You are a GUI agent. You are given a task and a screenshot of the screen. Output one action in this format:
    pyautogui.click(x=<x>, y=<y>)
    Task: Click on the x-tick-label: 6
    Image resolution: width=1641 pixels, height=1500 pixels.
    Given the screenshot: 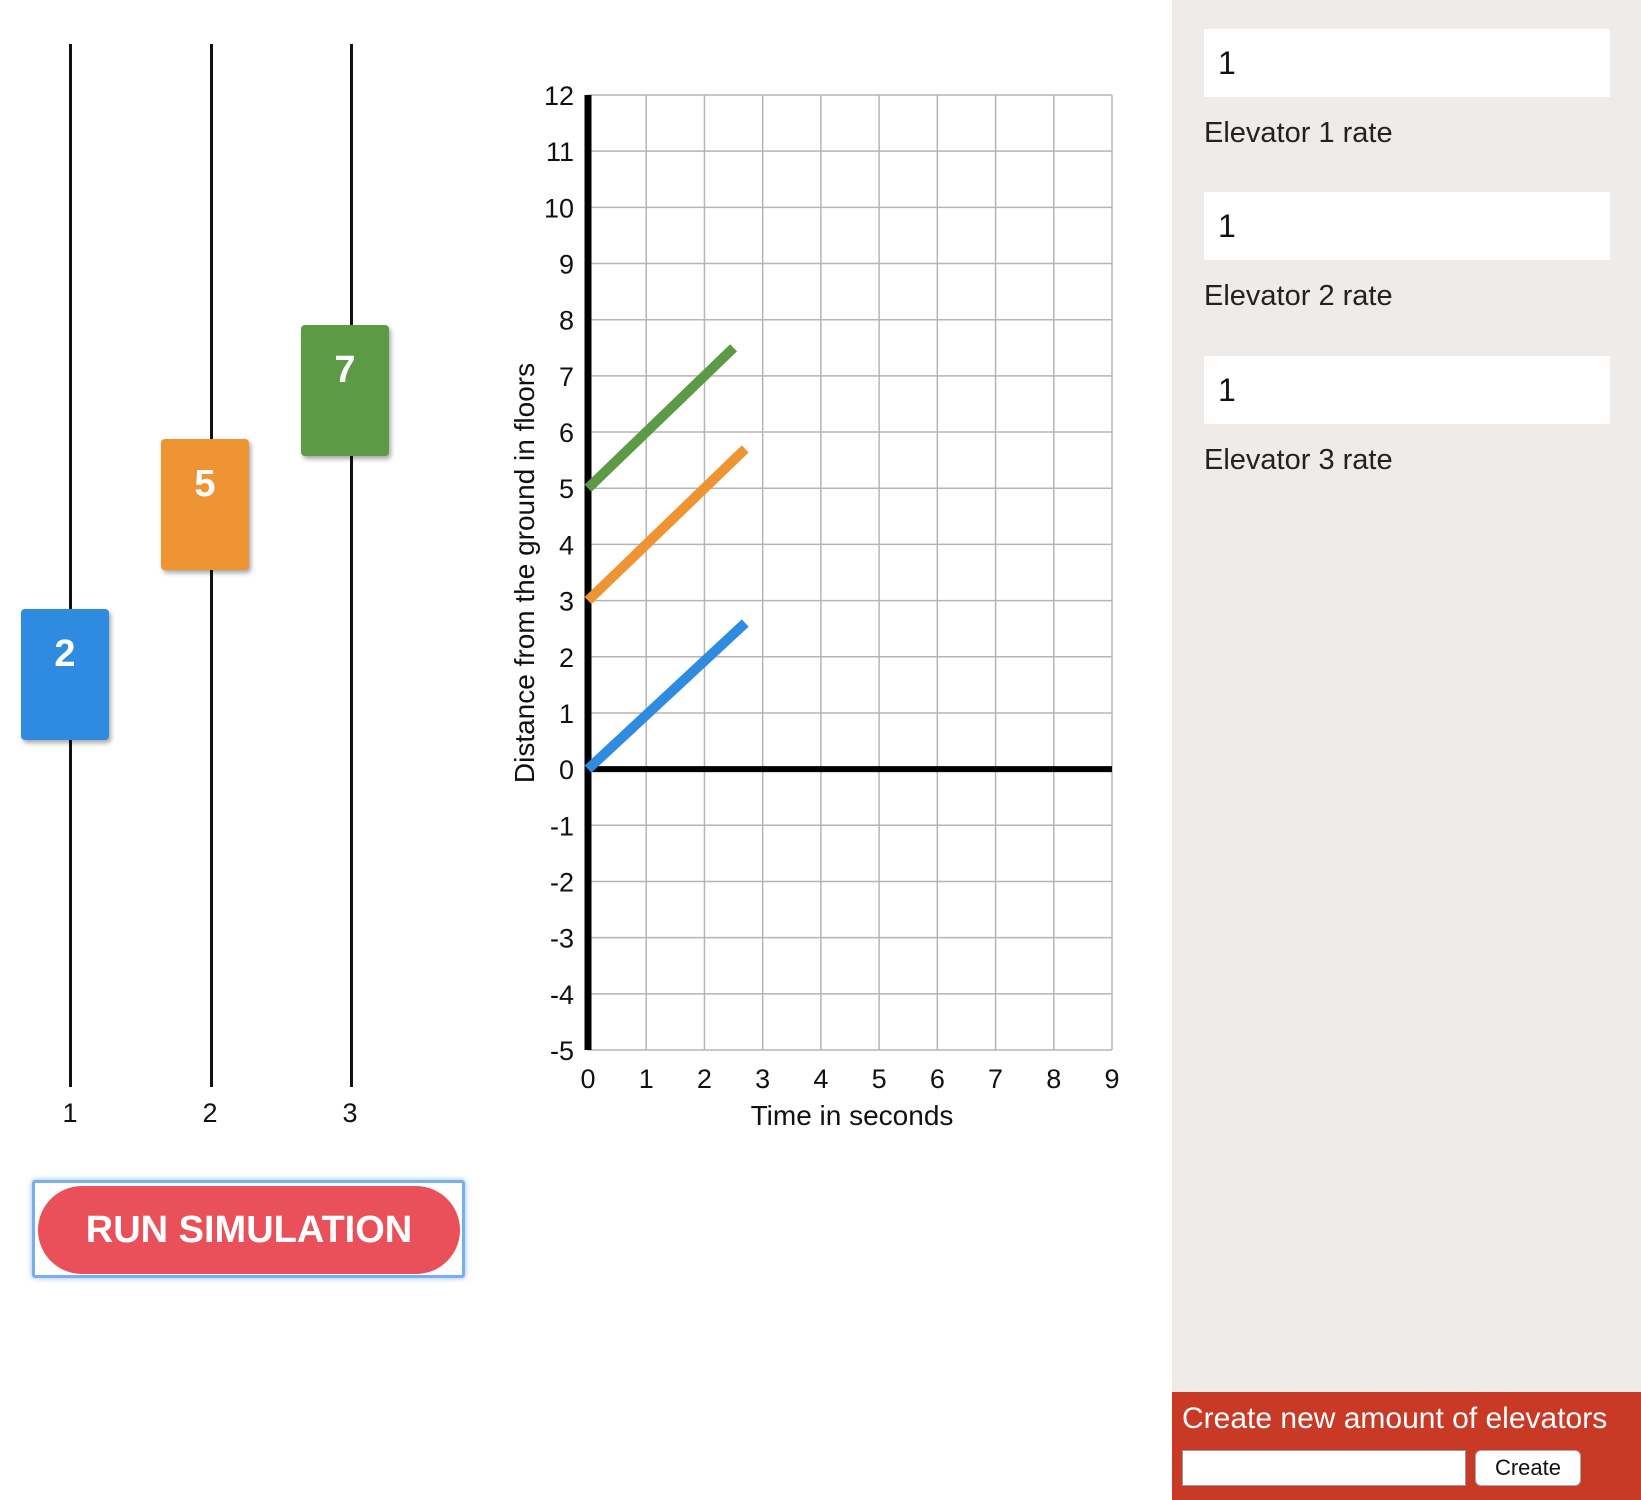 What is the action you would take?
    pyautogui.click(x=937, y=1079)
    